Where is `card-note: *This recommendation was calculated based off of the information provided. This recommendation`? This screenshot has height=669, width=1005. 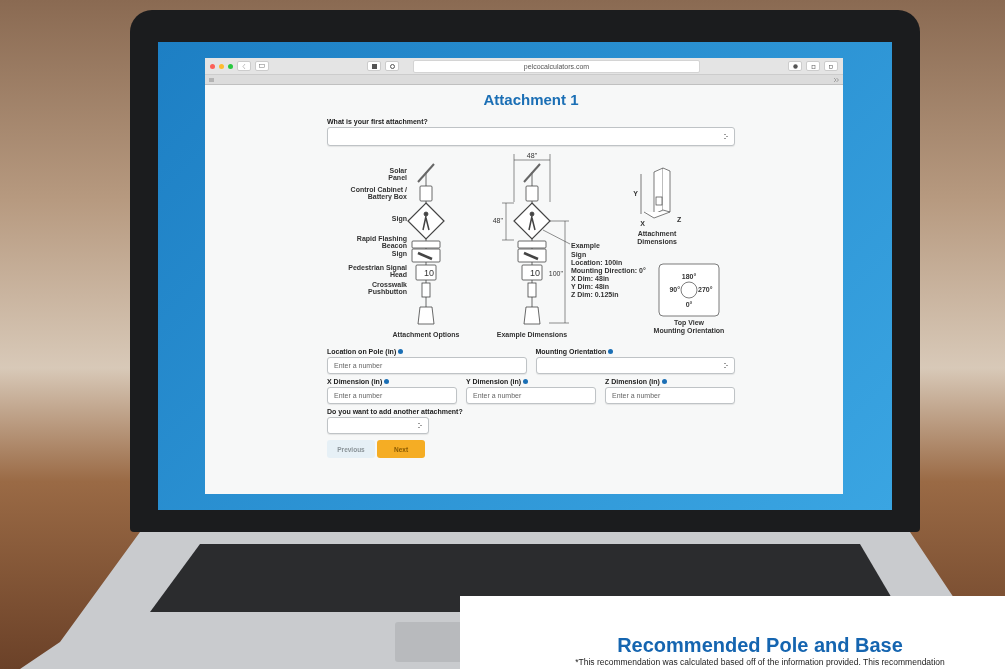 card-note: *This recommendation was calculated based off of the information provided. This recommendation is located at coordinates (760, 662).